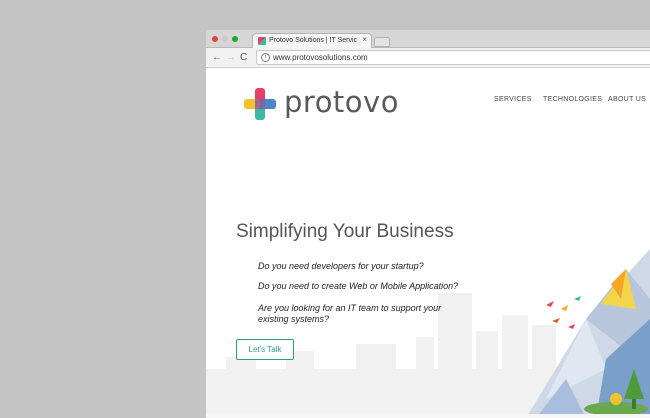 This screenshot has height=418, width=650. Describe the element at coordinates (364, 40) in the screenshot. I see `tab-close-icon: ×` at that location.